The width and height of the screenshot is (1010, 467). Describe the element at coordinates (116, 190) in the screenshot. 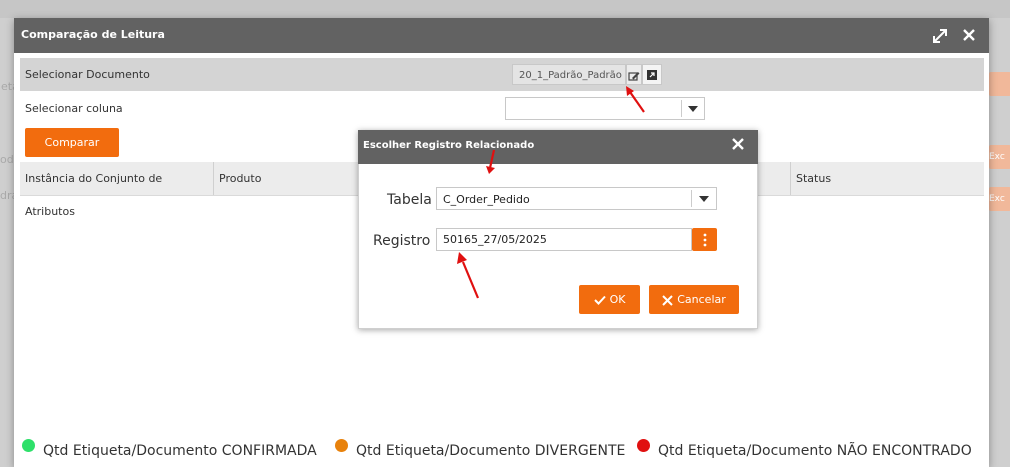

I see `column-header-attribute-set: Instância do Conjunto de Atributos` at that location.